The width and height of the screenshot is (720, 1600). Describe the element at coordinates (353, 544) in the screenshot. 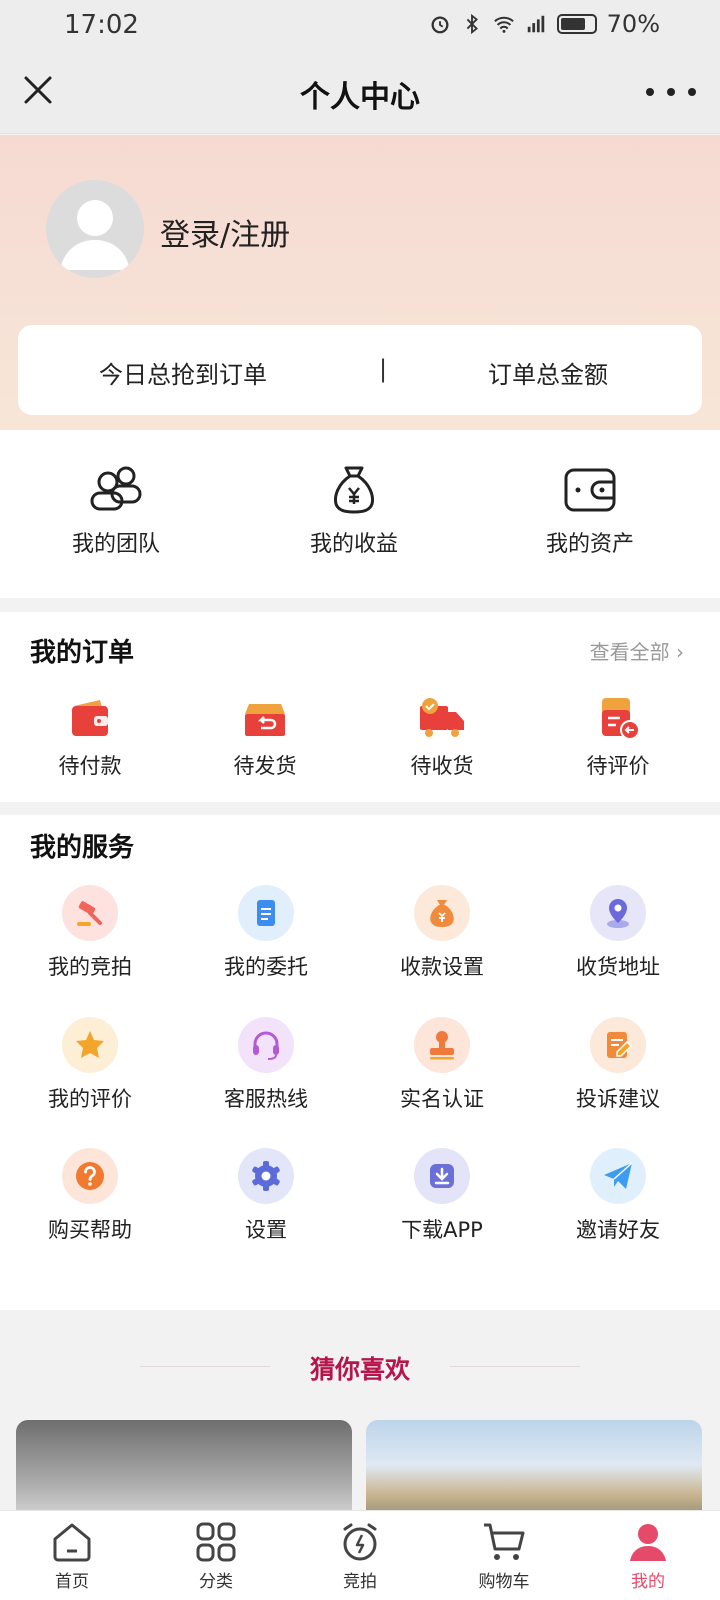

I see `quick-link-label: 我的收益` at that location.